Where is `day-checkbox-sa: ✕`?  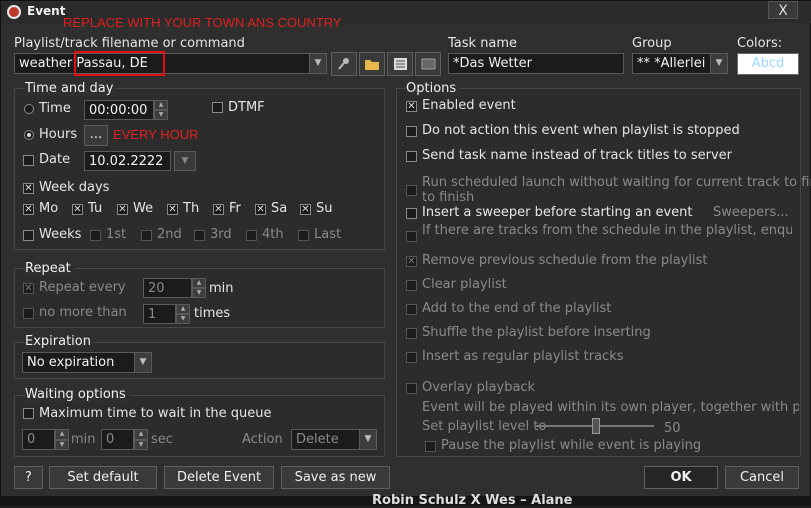
day-checkbox-sa: ✕ is located at coordinates (260, 209).